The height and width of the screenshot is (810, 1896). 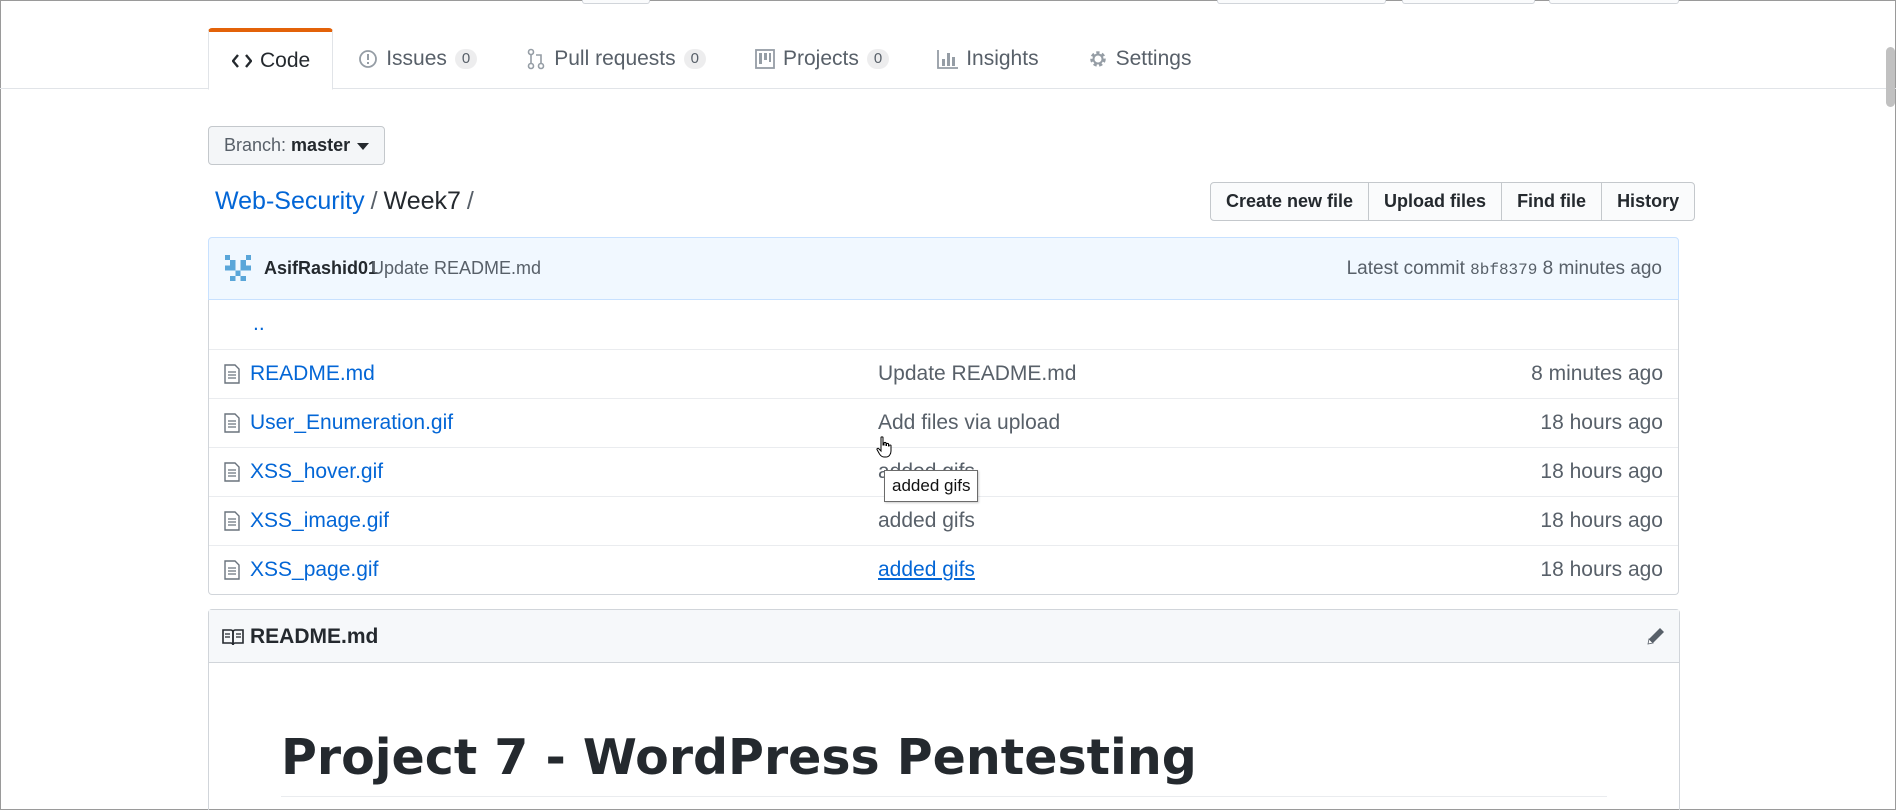 I want to click on file-name-link: XSS_image.gif, so click(x=319, y=521).